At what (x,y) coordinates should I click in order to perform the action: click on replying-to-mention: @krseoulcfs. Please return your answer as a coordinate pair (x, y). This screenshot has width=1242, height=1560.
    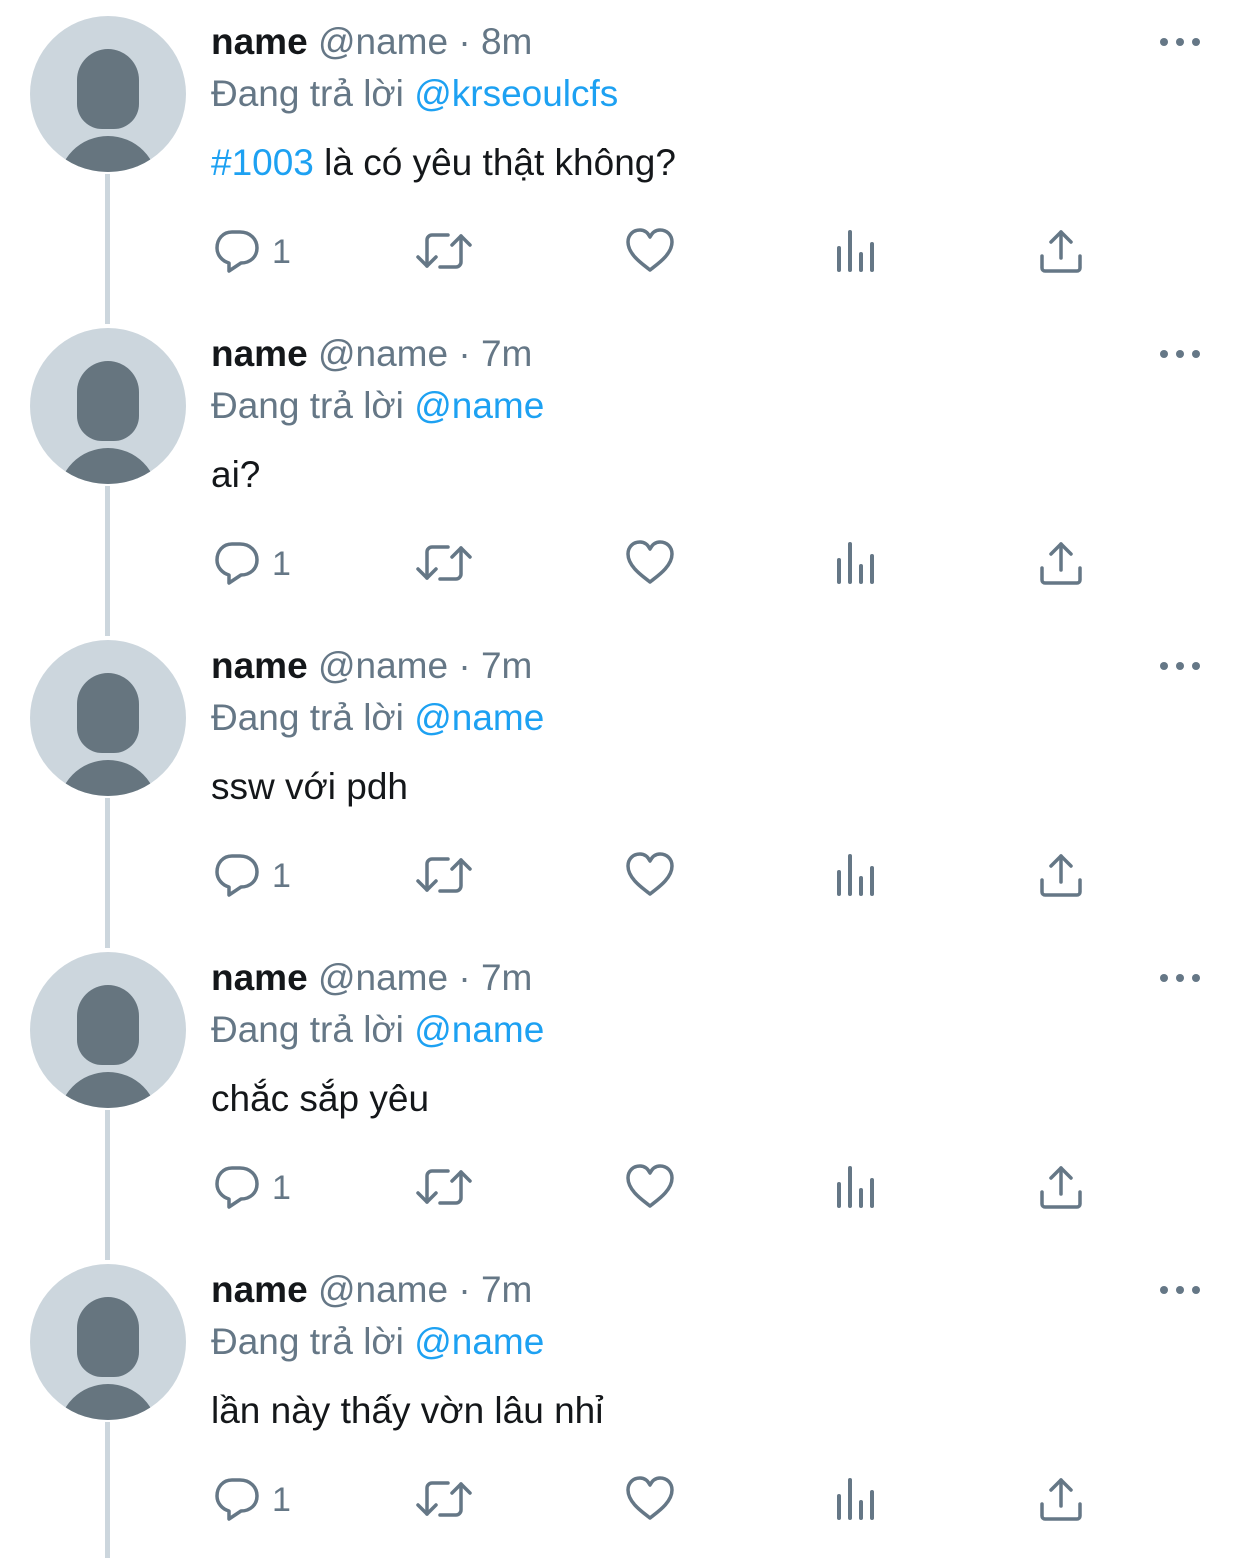
    Looking at the image, I should click on (516, 93).